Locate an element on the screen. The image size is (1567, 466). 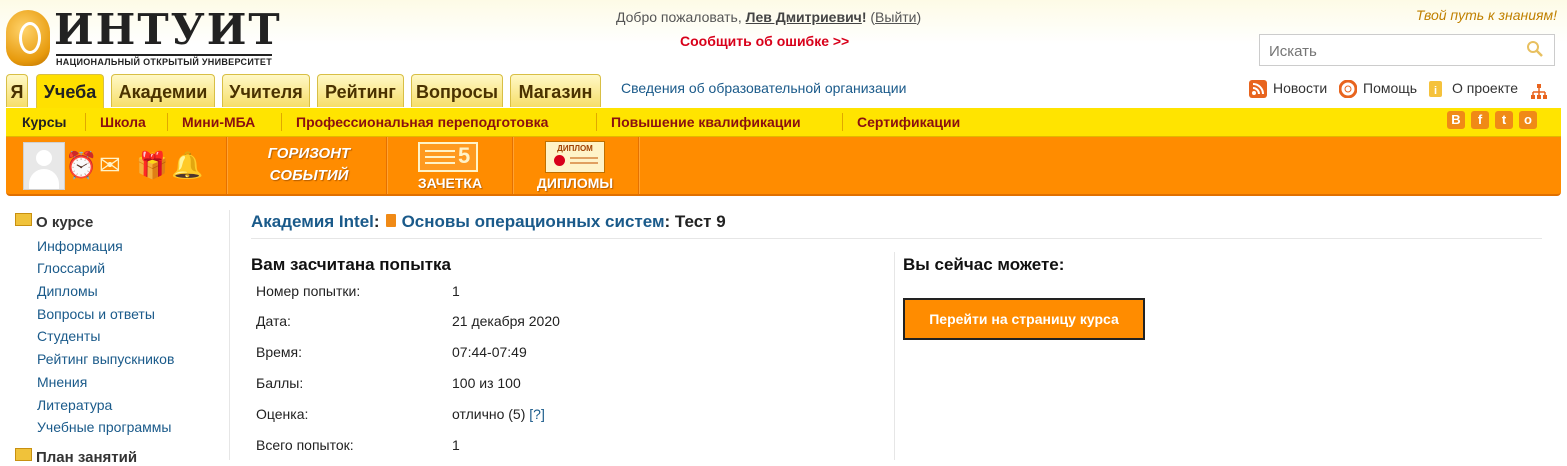
search-icon is located at coordinates (1535, 49).